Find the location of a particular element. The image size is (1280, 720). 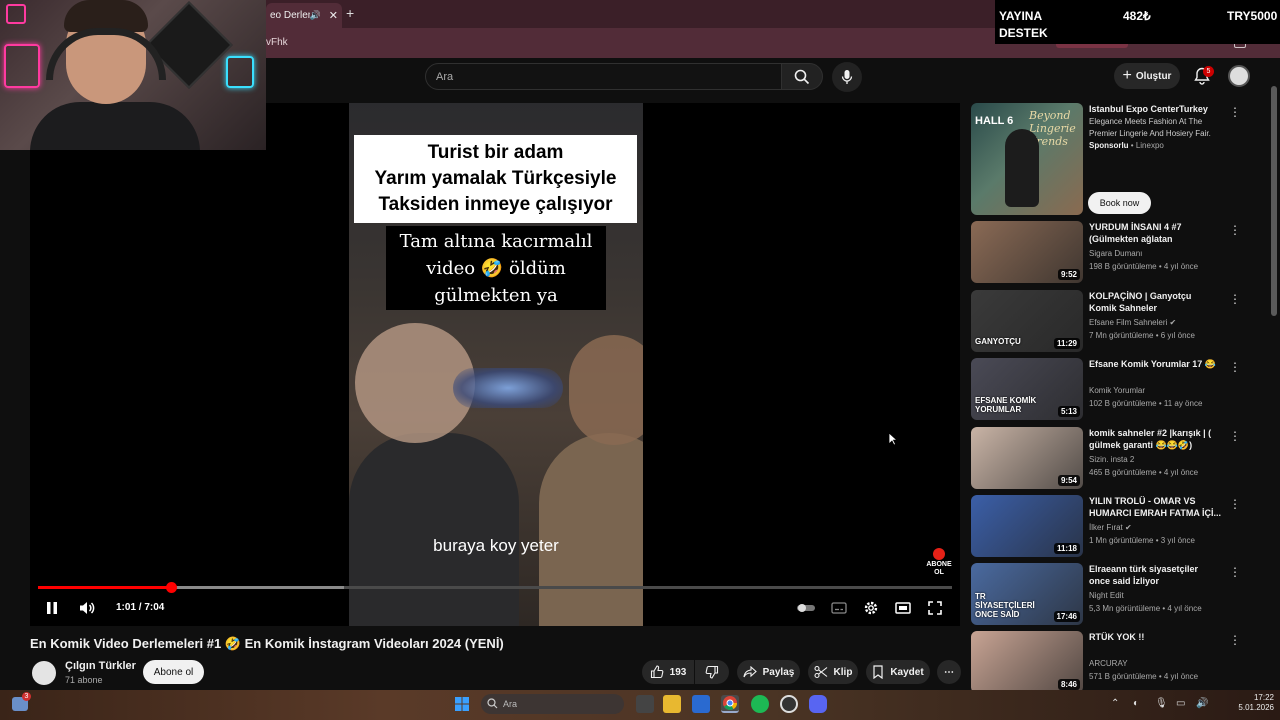

subscriber-count: 71 abone is located at coordinates (84, 680).